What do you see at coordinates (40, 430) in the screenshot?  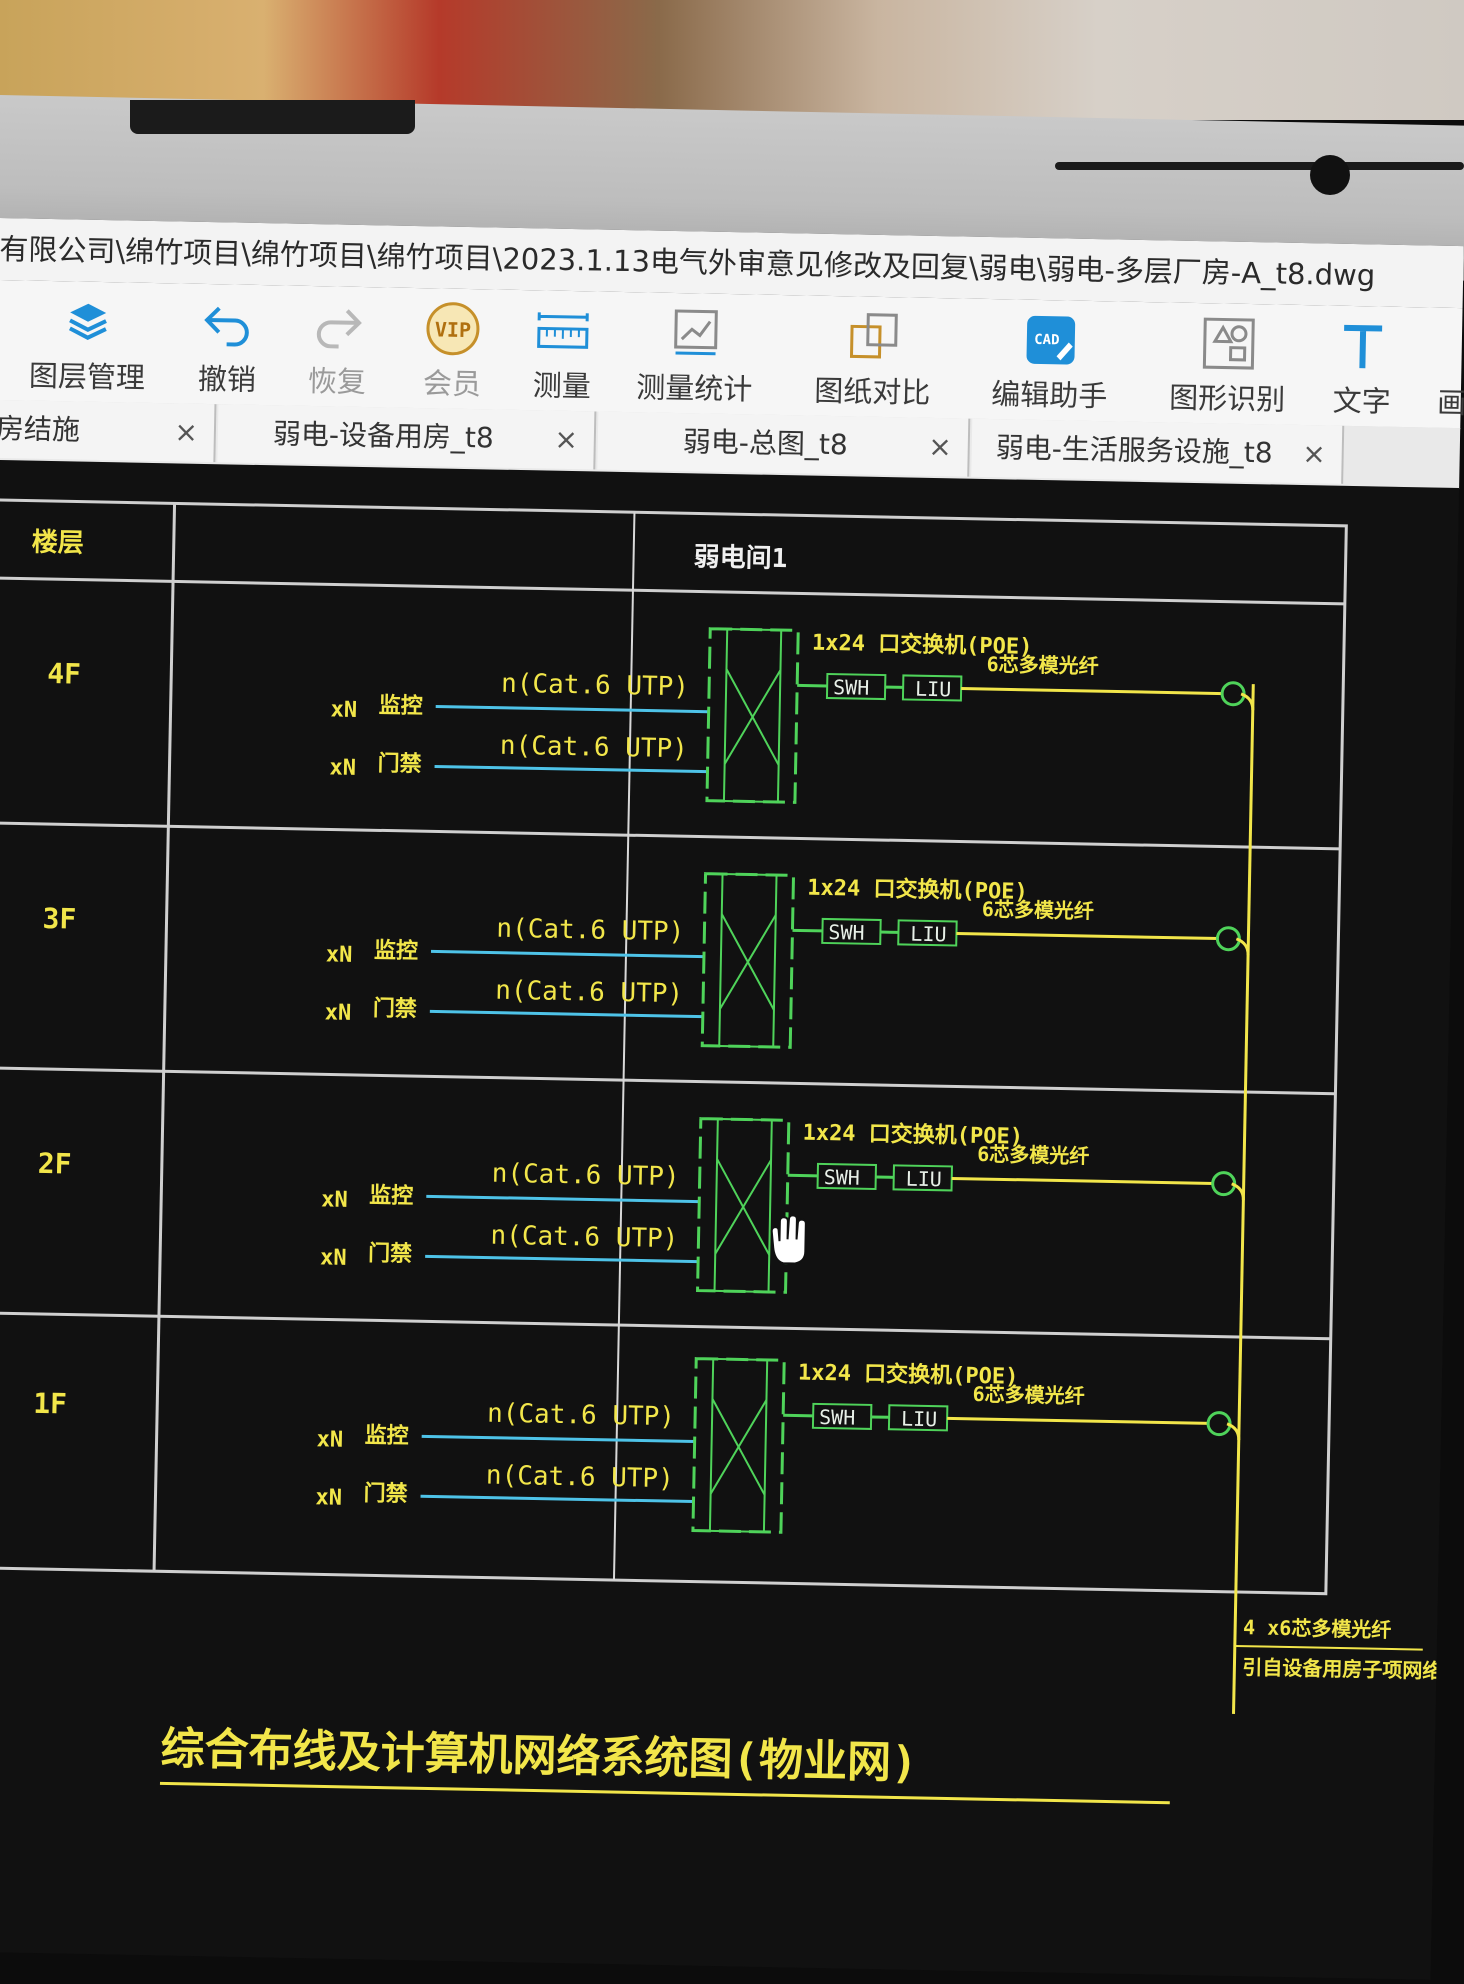 I see `tab-label: 房结施` at bounding box center [40, 430].